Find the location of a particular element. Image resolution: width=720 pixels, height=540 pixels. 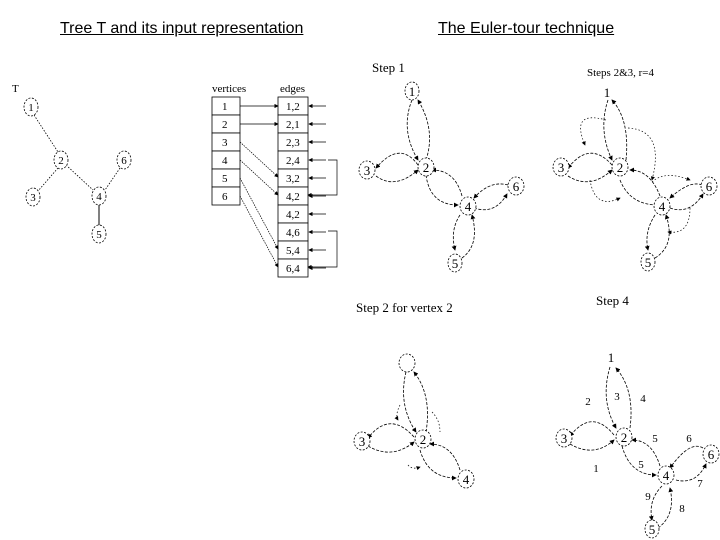

edges-table: 1,2 2,1 2,3 2,4 3,2 4,2 4,2 4,6 5,4 6,4 is located at coordinates (293, 187).